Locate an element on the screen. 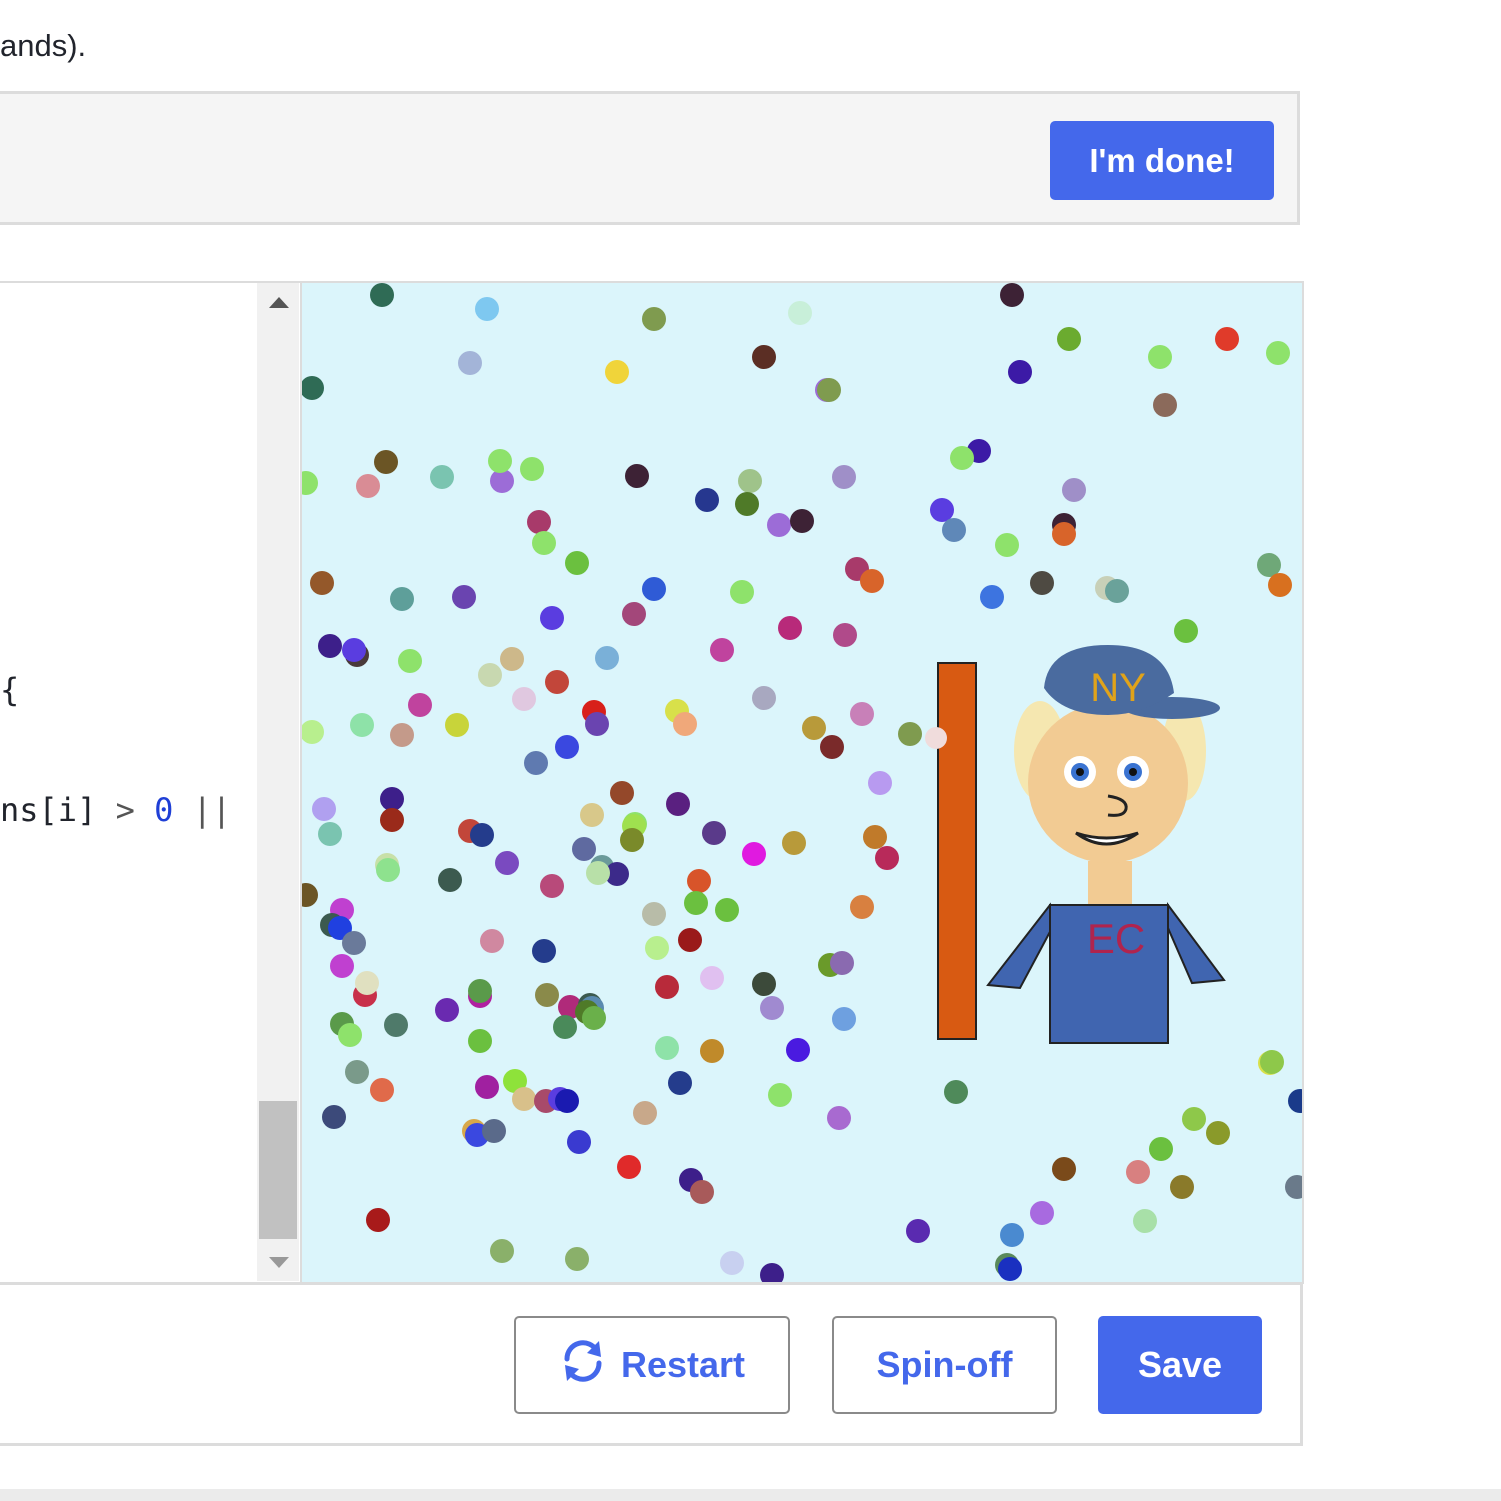  scroll-up-arrow-icon is located at coordinates (279, 302).